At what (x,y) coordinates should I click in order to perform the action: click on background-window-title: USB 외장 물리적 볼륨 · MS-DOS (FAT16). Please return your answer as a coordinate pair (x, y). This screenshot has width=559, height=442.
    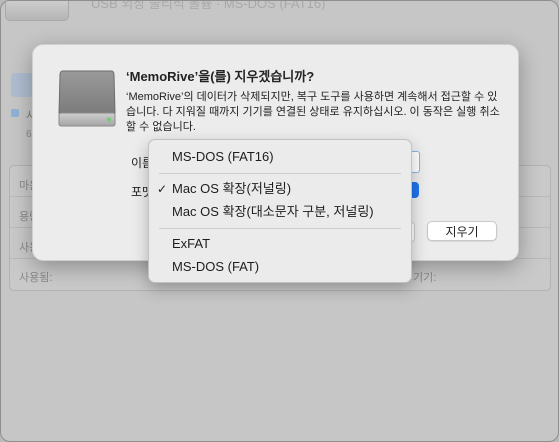
    Looking at the image, I should click on (208, 5).